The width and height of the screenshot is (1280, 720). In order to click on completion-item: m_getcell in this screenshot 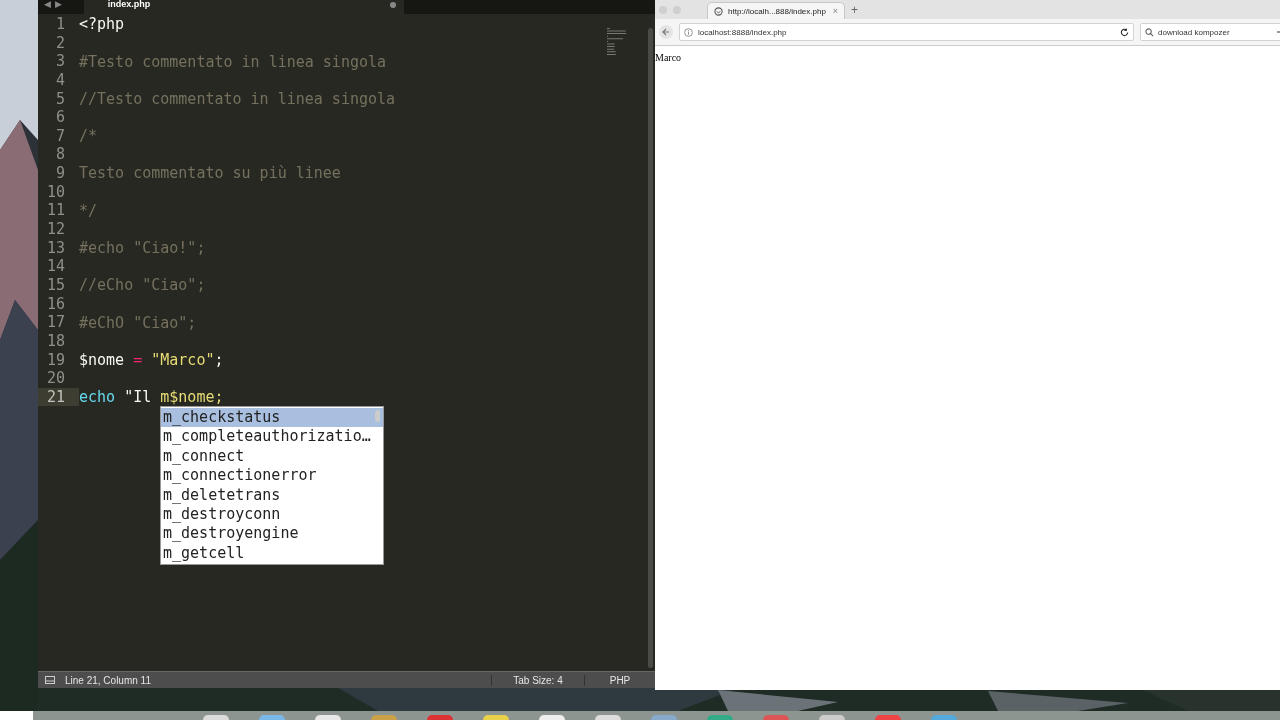, I will do `click(272, 553)`.